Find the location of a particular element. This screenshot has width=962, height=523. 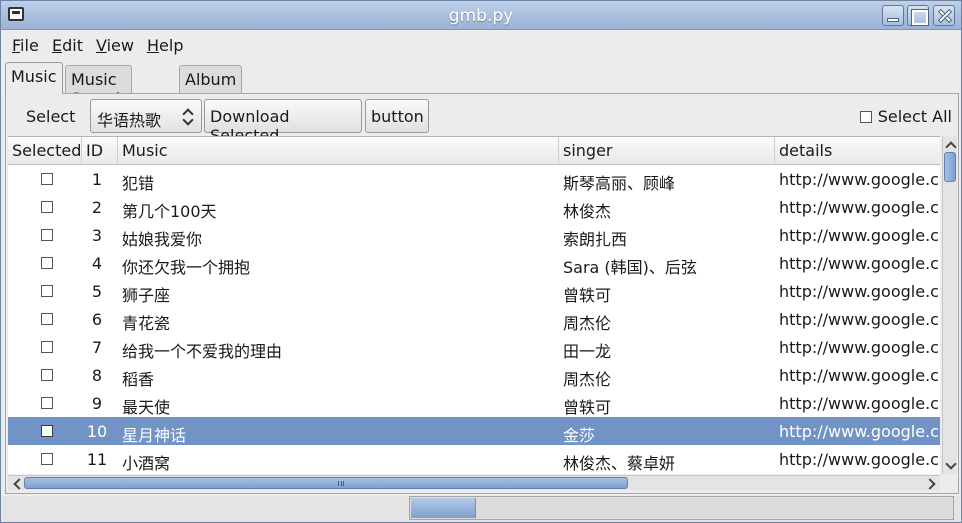

select-all-checkbox: Select All is located at coordinates (905, 116).